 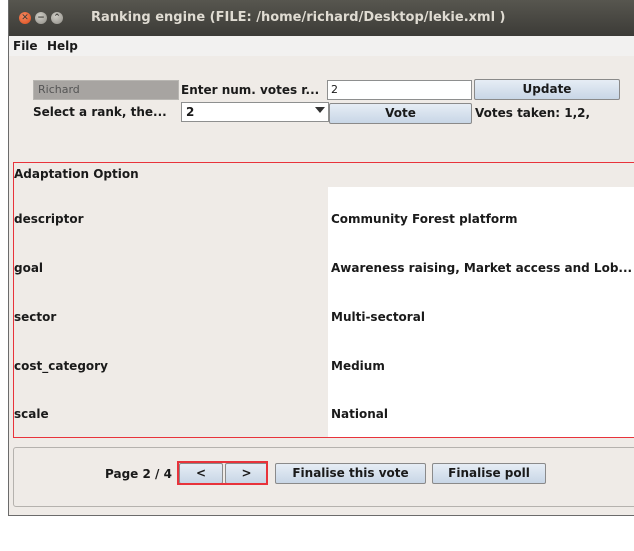 What do you see at coordinates (424, 219) in the screenshot?
I see `attribute-value: Community Forest platform` at bounding box center [424, 219].